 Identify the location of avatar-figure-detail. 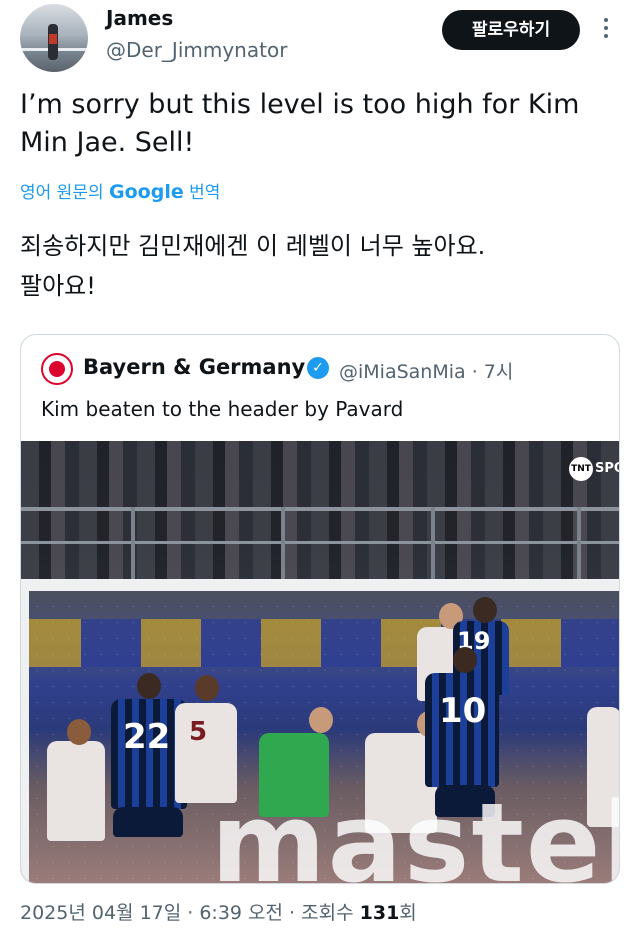
(53, 39).